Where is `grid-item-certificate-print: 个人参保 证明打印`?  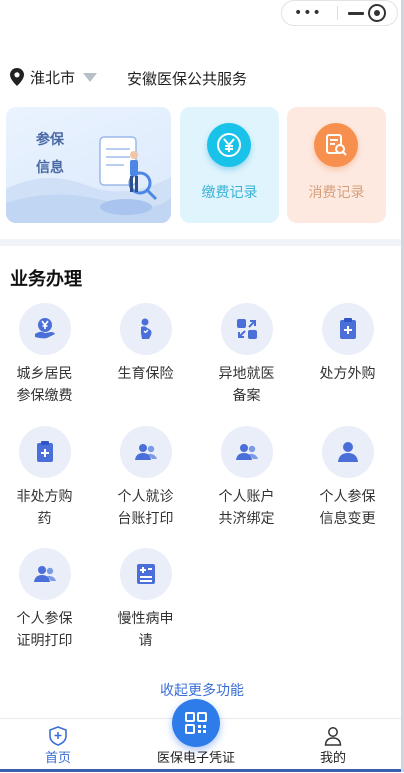
grid-item-certificate-print: 个人参保 证明打印 is located at coordinates (47, 600).